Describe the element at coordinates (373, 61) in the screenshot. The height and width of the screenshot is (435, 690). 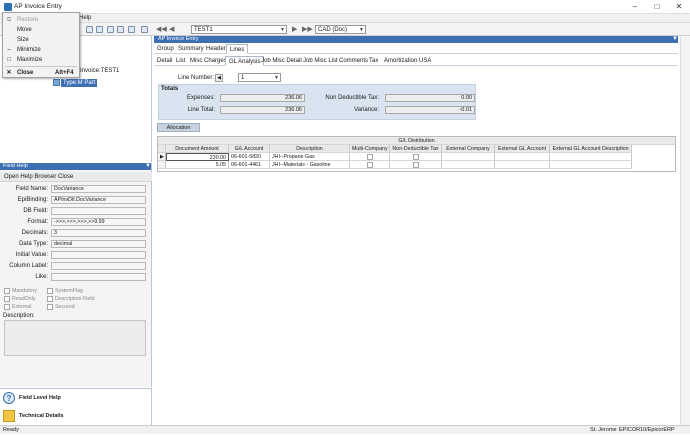
I see `tab-tax: Tax` at that location.